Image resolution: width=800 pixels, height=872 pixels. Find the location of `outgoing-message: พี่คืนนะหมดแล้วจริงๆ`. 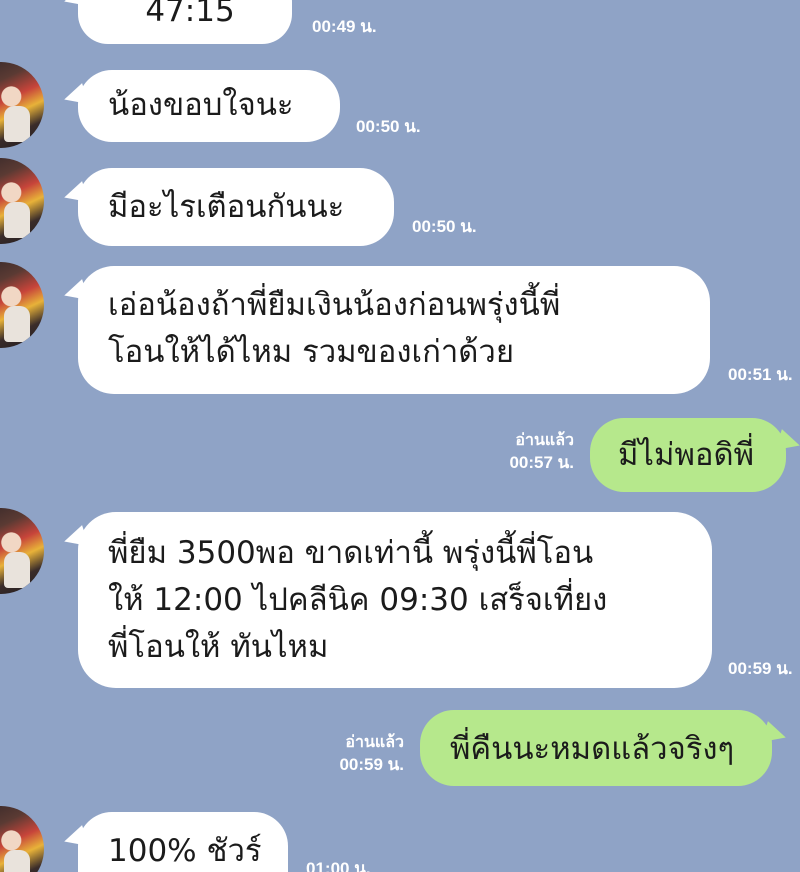

outgoing-message: พี่คืนนะหมดแล้วจริงๆ is located at coordinates (596, 748).